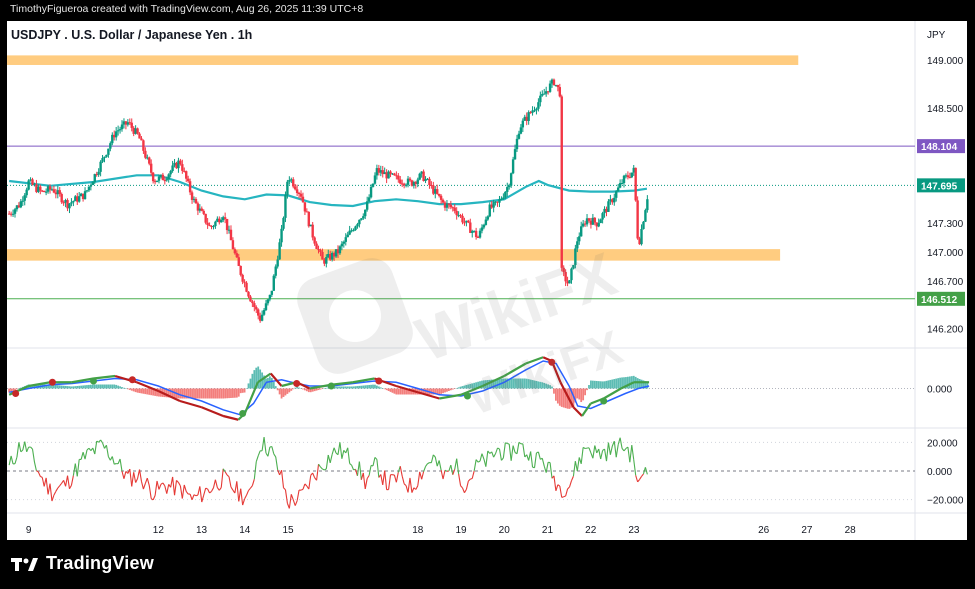 This screenshot has height=589, width=975. What do you see at coordinates (29, 530) in the screenshot?
I see `time-tick-label: 9` at bounding box center [29, 530].